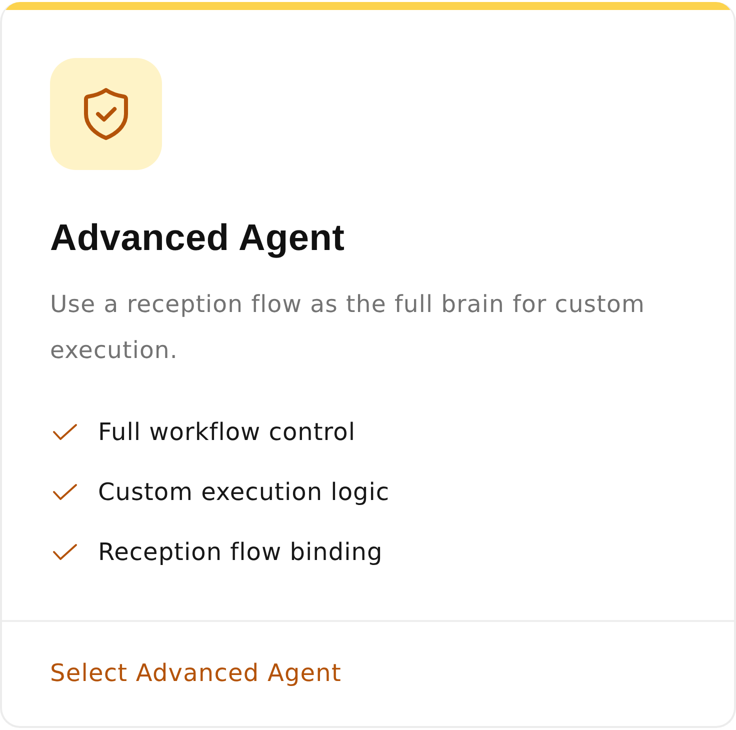 Image resolution: width=736 pixels, height=730 pixels. Describe the element at coordinates (198, 237) in the screenshot. I see `card-title: Advanced Agent` at that location.